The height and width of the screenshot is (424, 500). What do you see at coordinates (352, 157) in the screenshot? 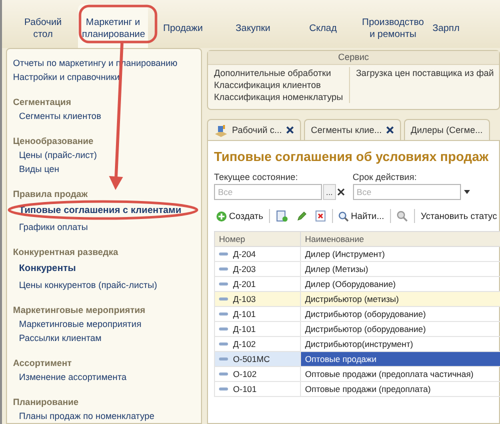
I see `form-title: Типовые соглашения об условиях продаж` at bounding box center [352, 157].